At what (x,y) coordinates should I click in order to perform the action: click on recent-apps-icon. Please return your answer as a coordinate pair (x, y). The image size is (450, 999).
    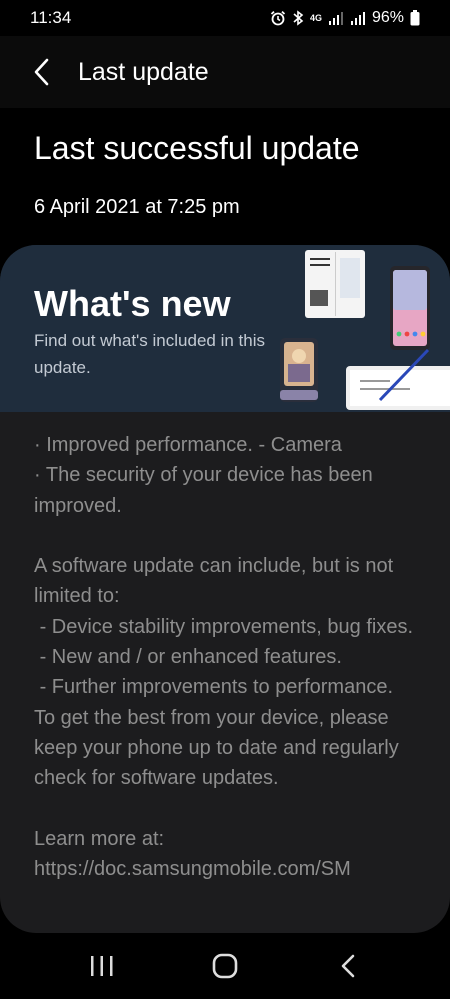
    Looking at the image, I should click on (101, 966).